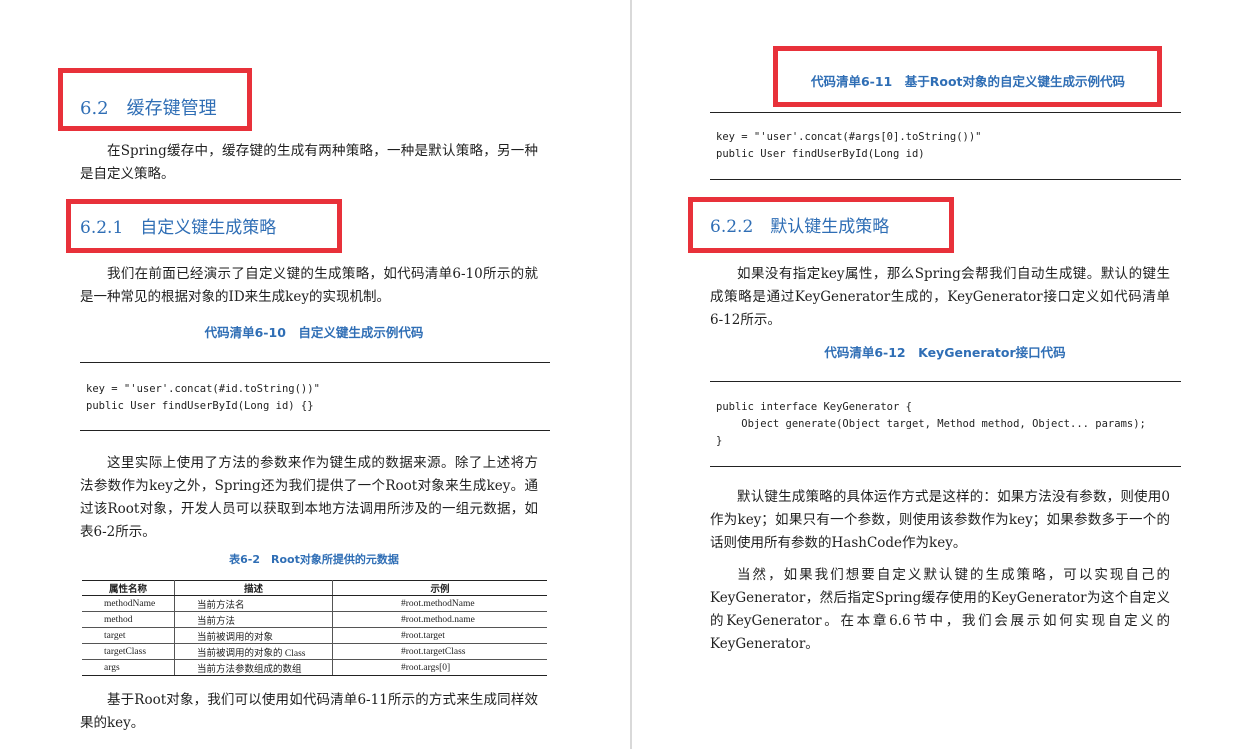  I want to click on table-cell: 当前被调用的对象的 Class, so click(253, 651).